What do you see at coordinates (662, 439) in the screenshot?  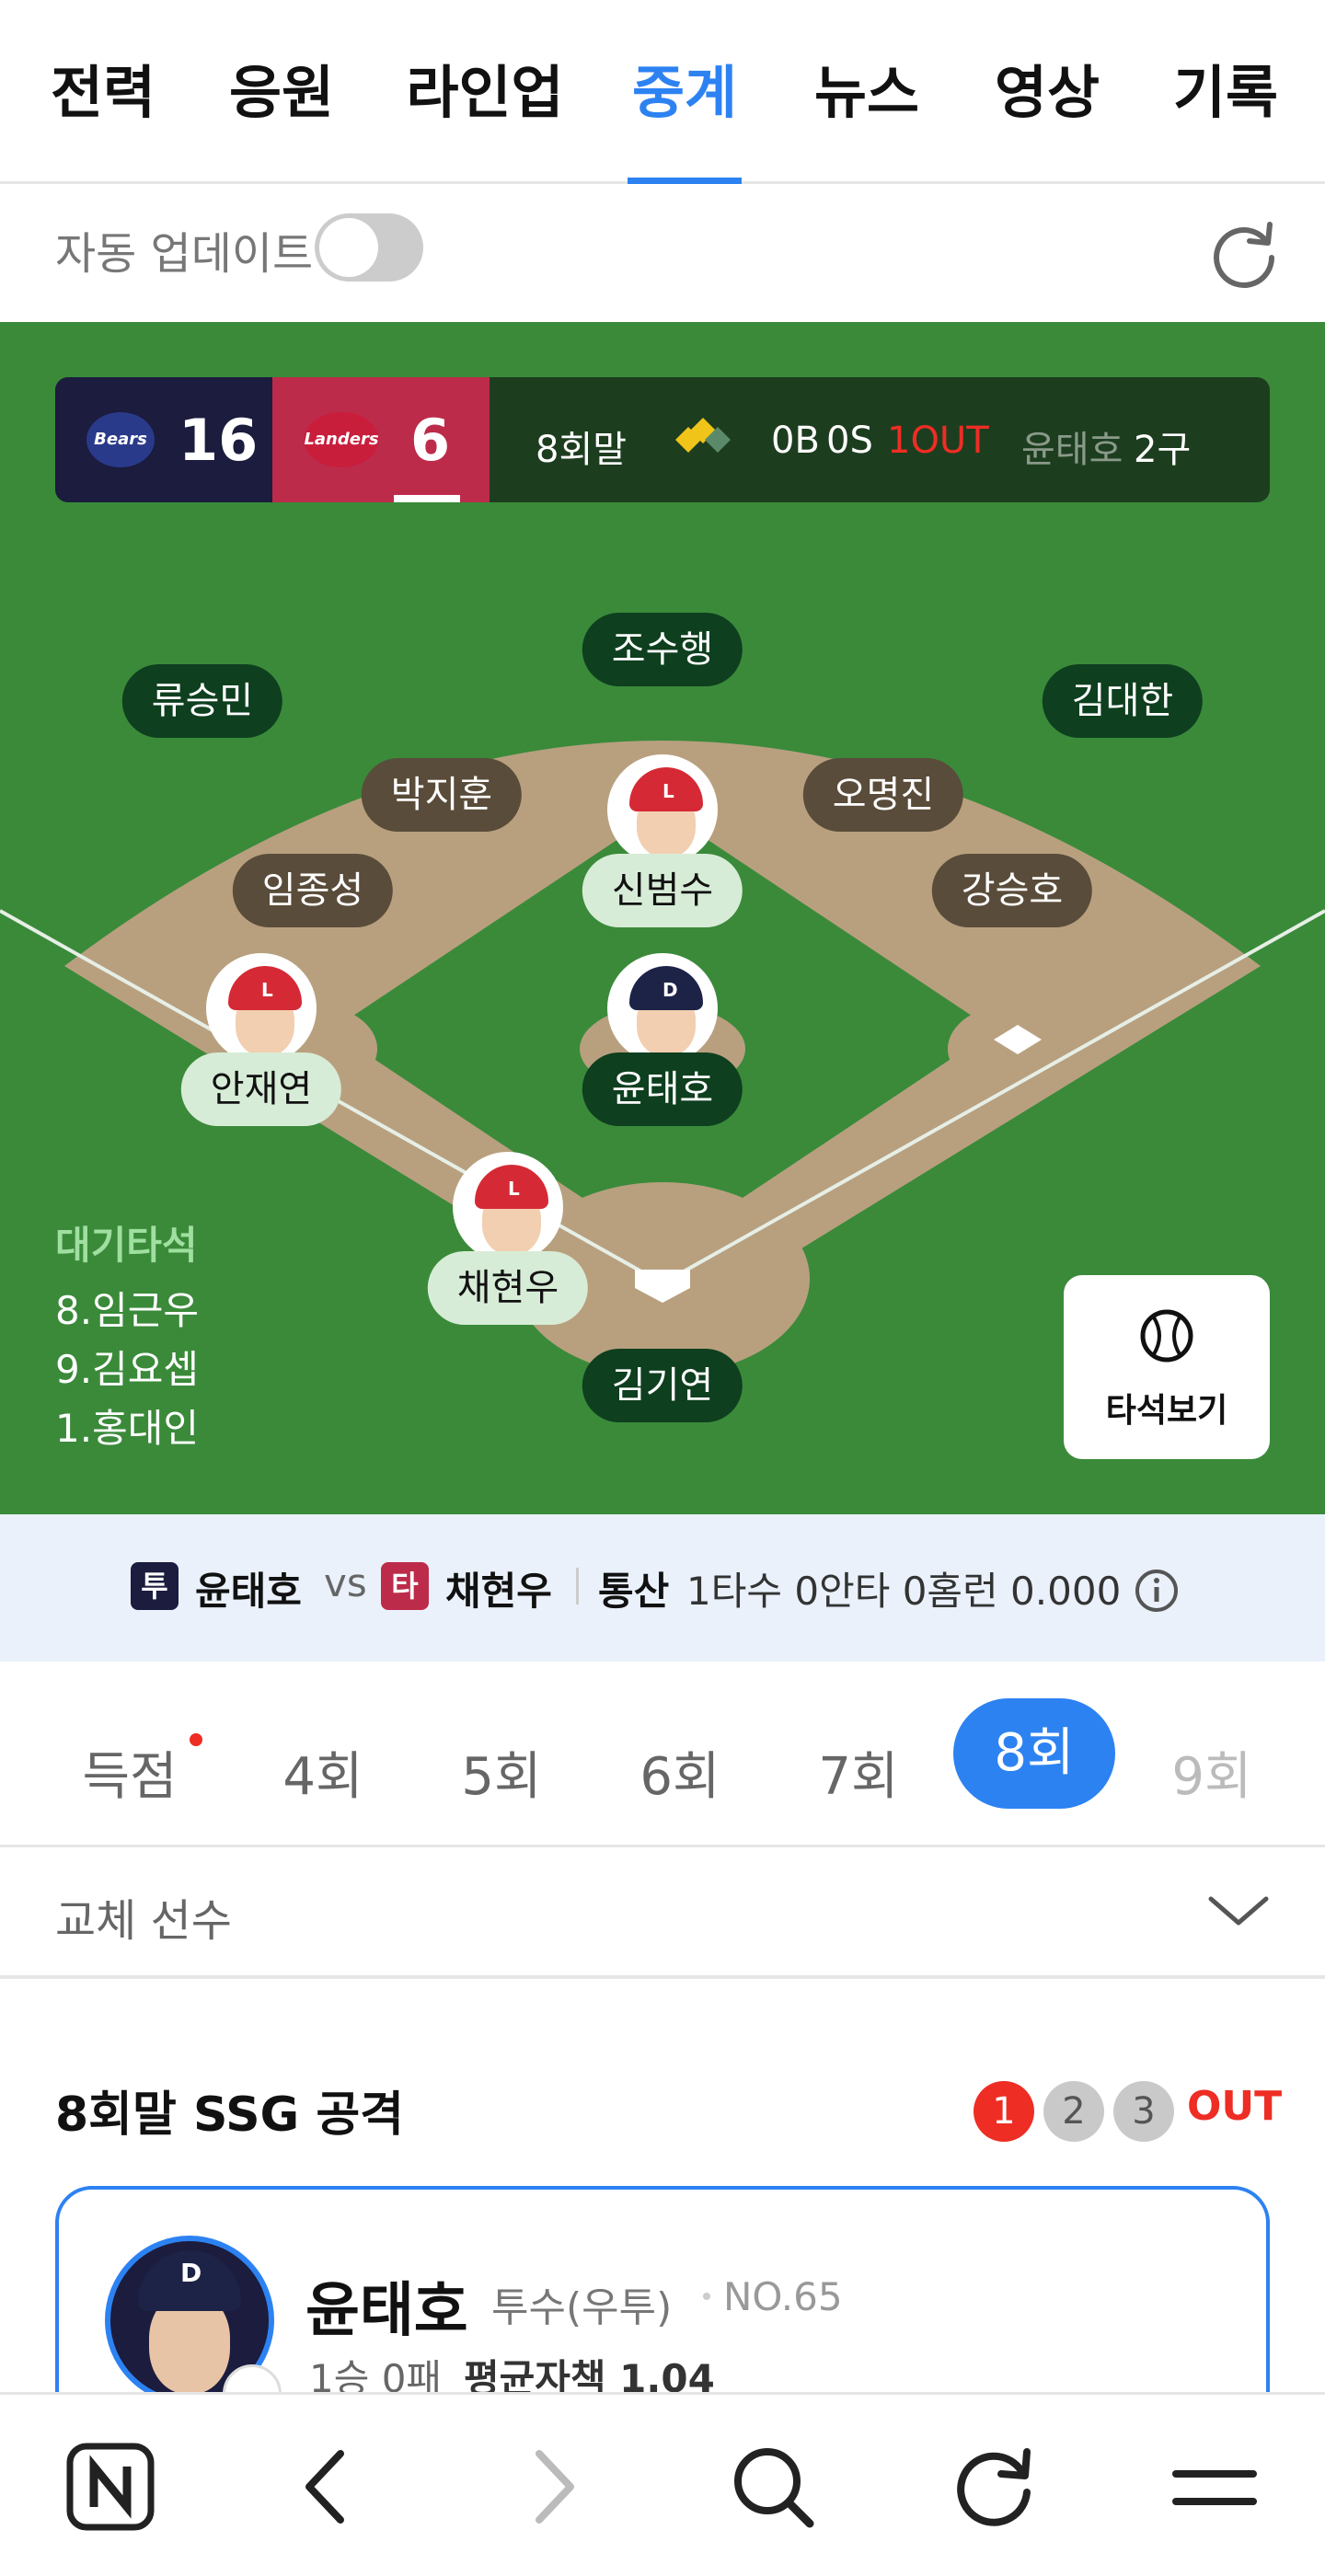 I see `scoreboard: Bears 16 Landers 6 8회말 0B 0S 1OUT 윤태호 2구` at bounding box center [662, 439].